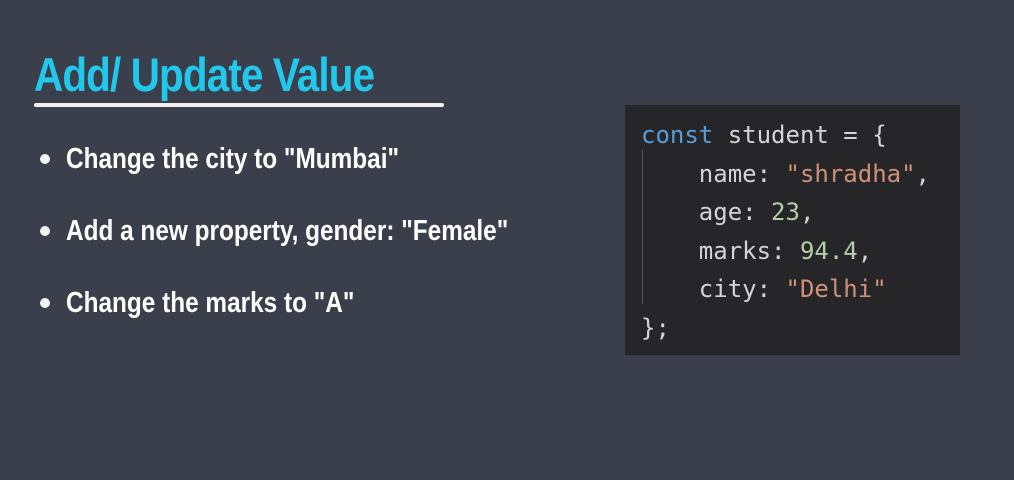 The height and width of the screenshot is (480, 1014). I want to click on bullet-item: Change the marks to "A", so click(316, 320).